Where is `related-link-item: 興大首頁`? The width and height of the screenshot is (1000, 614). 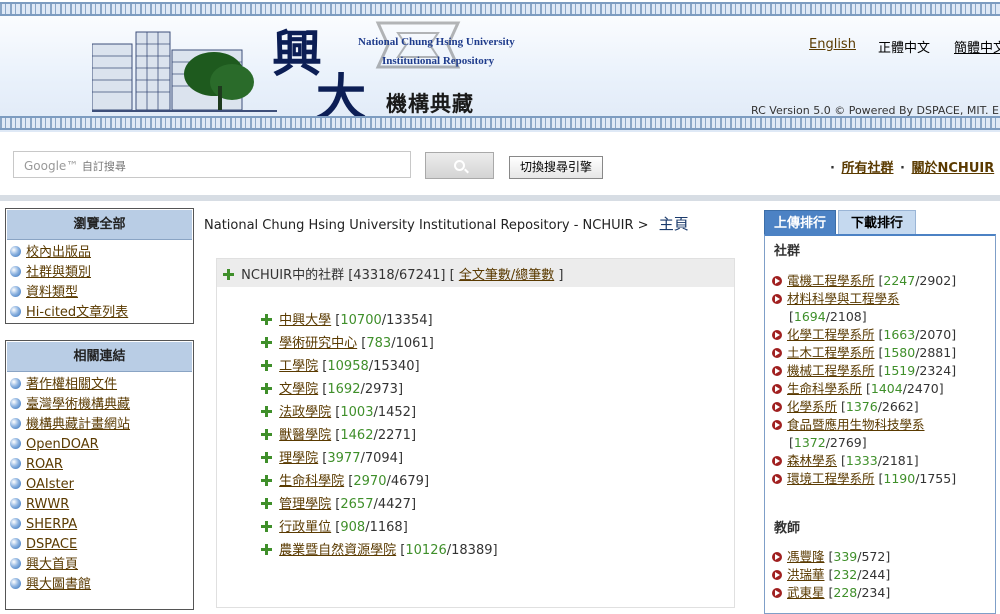 related-link-item: 興大首頁 is located at coordinates (101, 566).